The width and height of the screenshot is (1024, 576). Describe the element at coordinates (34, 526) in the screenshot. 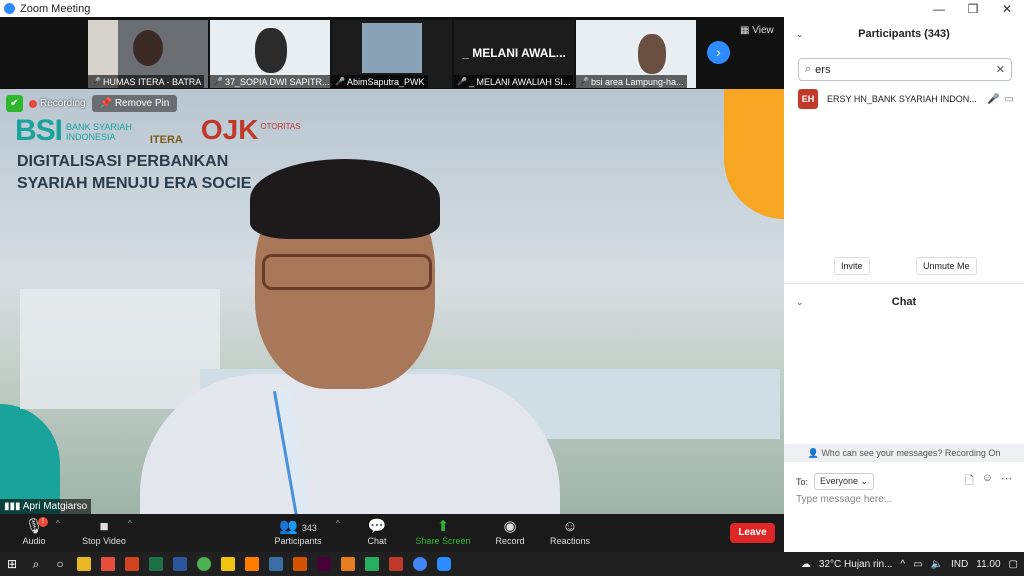

I see `microphone-icon: 🎙` at that location.